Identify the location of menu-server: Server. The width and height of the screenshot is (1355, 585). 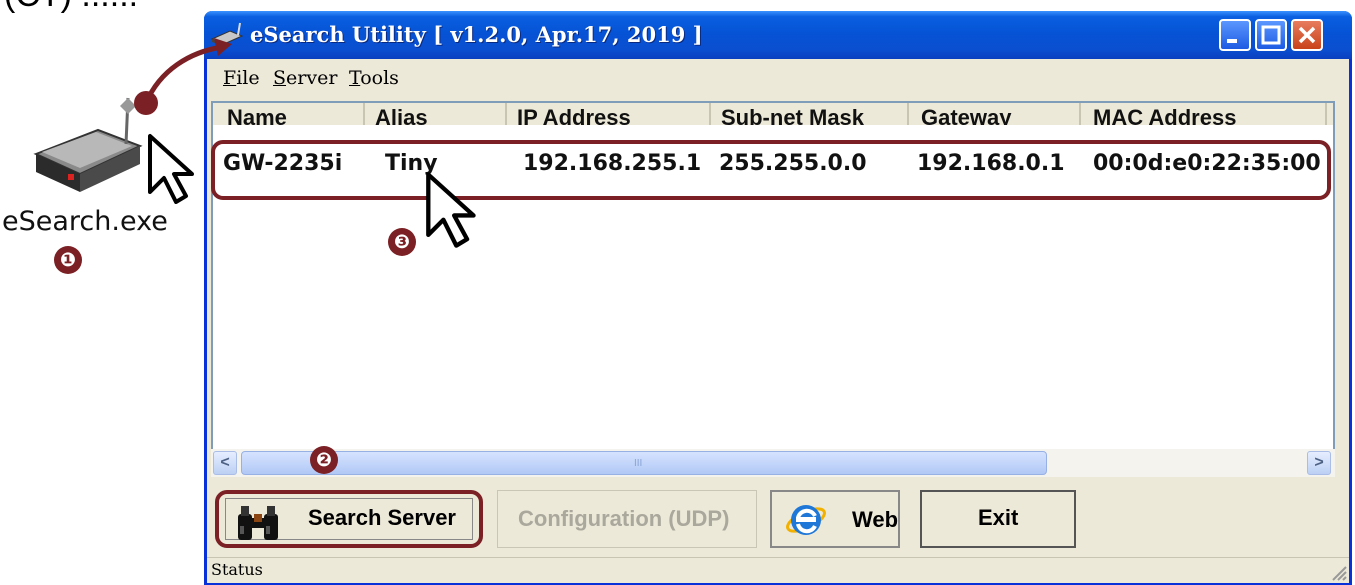
(305, 78).